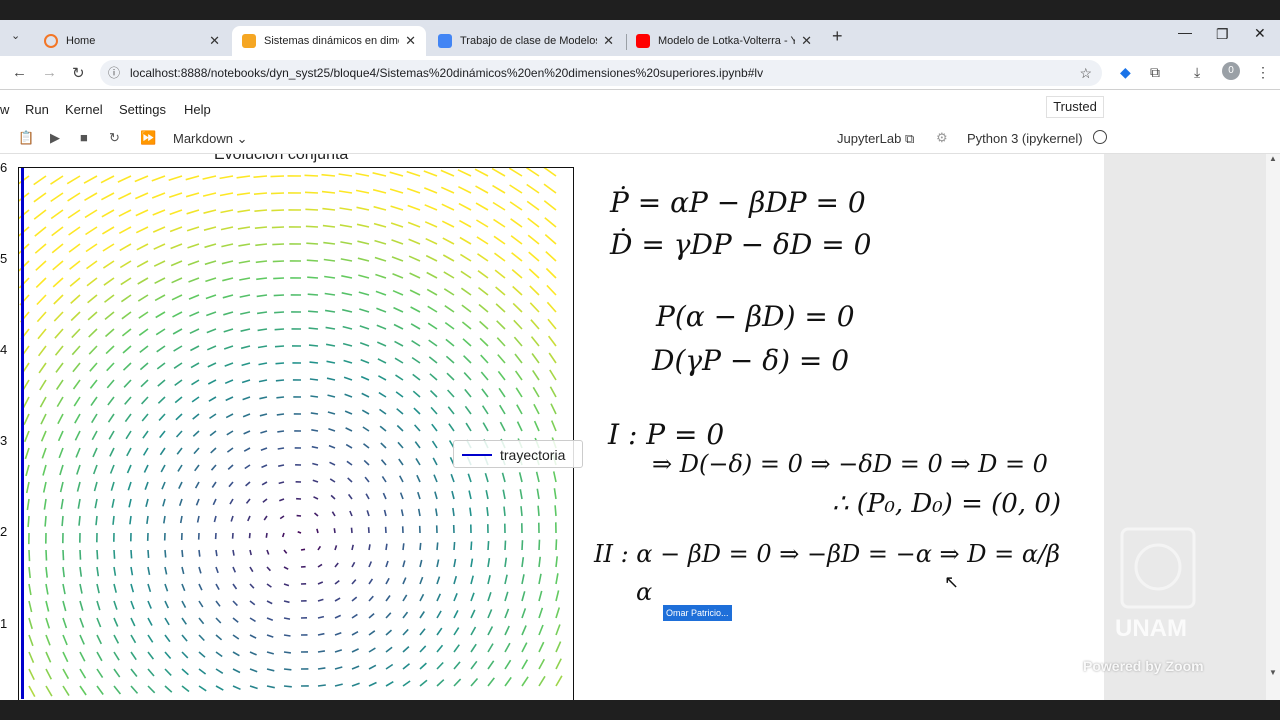 Image resolution: width=1280 pixels, height=720 pixels. Describe the element at coordinates (84, 109) in the screenshot. I see `menu-kernel: Kernel` at that location.